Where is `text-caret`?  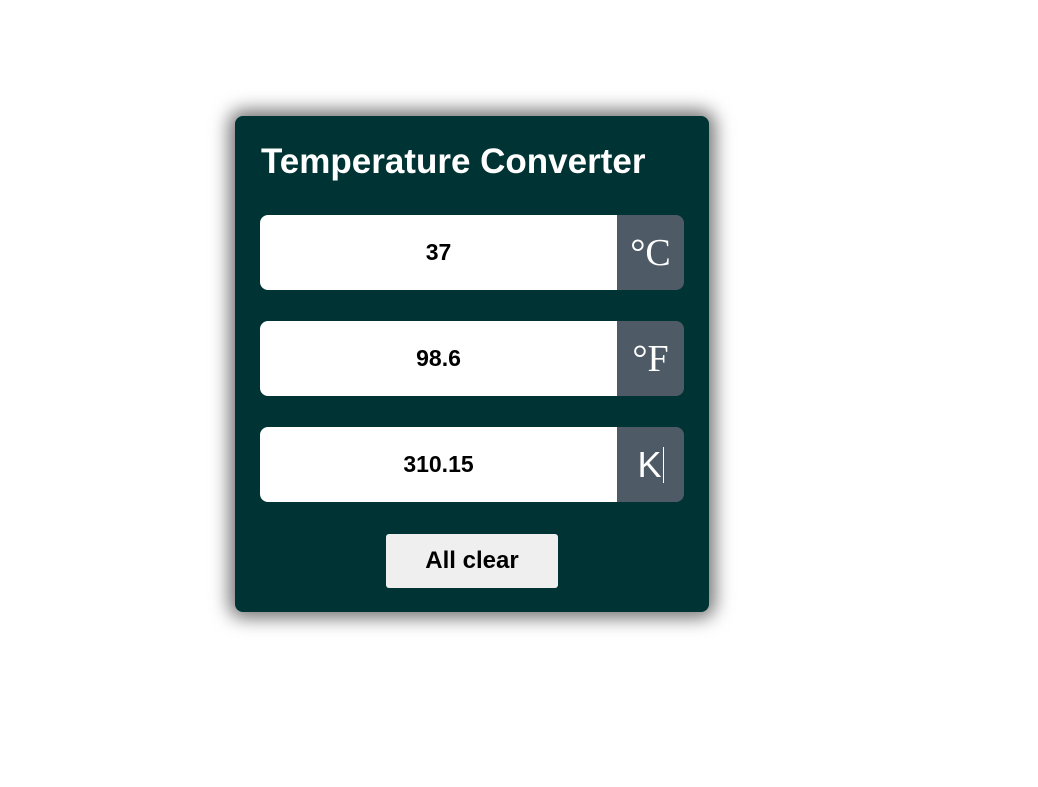 text-caret is located at coordinates (663, 464).